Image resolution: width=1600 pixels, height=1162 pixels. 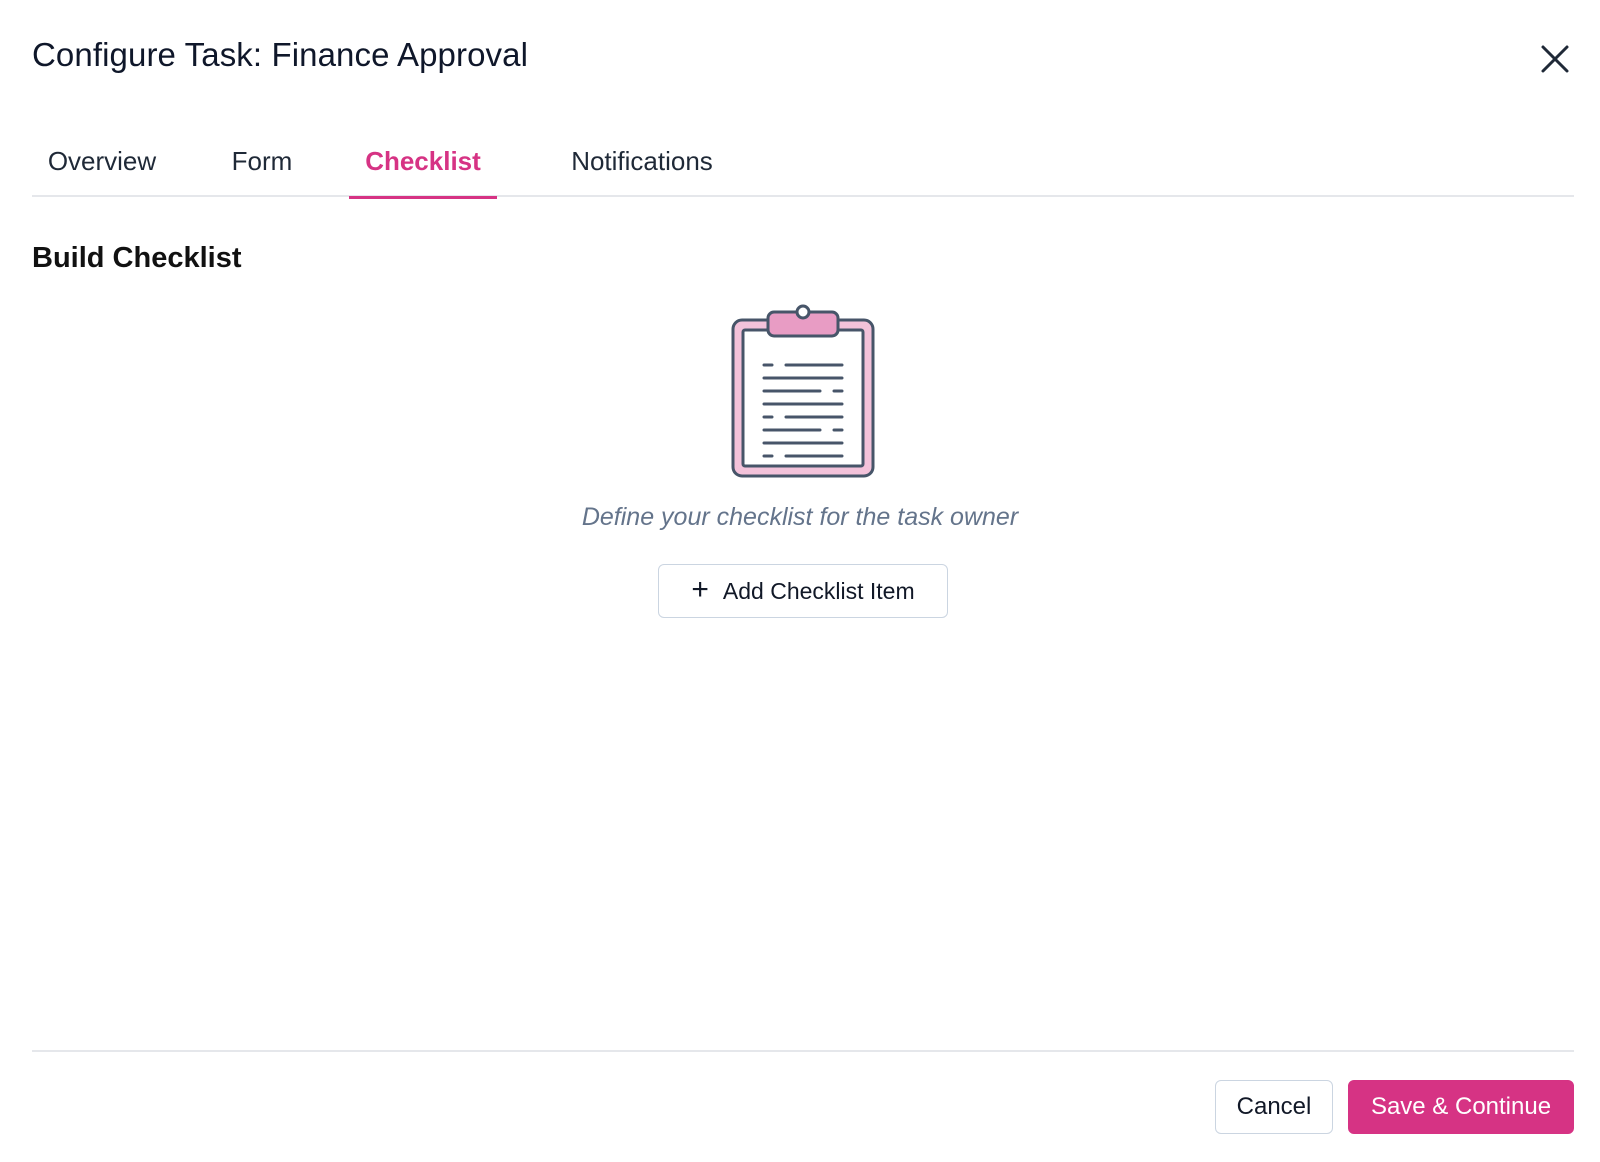 I want to click on footer-divider, so click(x=803, y=1051).